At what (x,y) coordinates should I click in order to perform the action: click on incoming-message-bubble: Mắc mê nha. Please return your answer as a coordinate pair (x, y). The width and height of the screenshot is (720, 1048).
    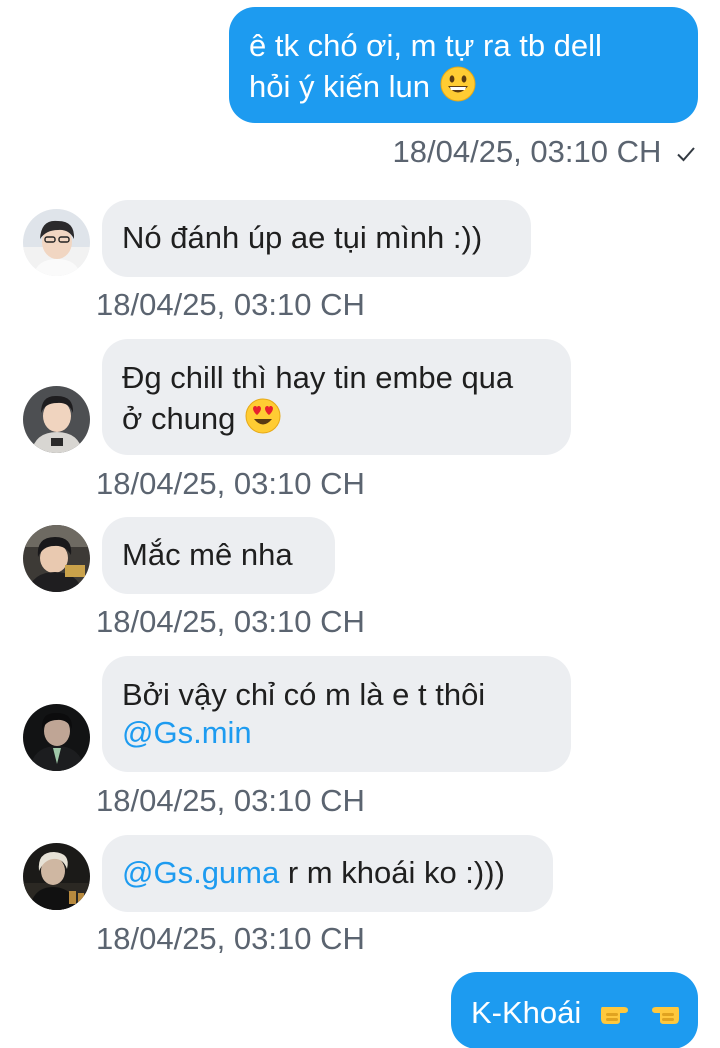
    Looking at the image, I should click on (218, 555).